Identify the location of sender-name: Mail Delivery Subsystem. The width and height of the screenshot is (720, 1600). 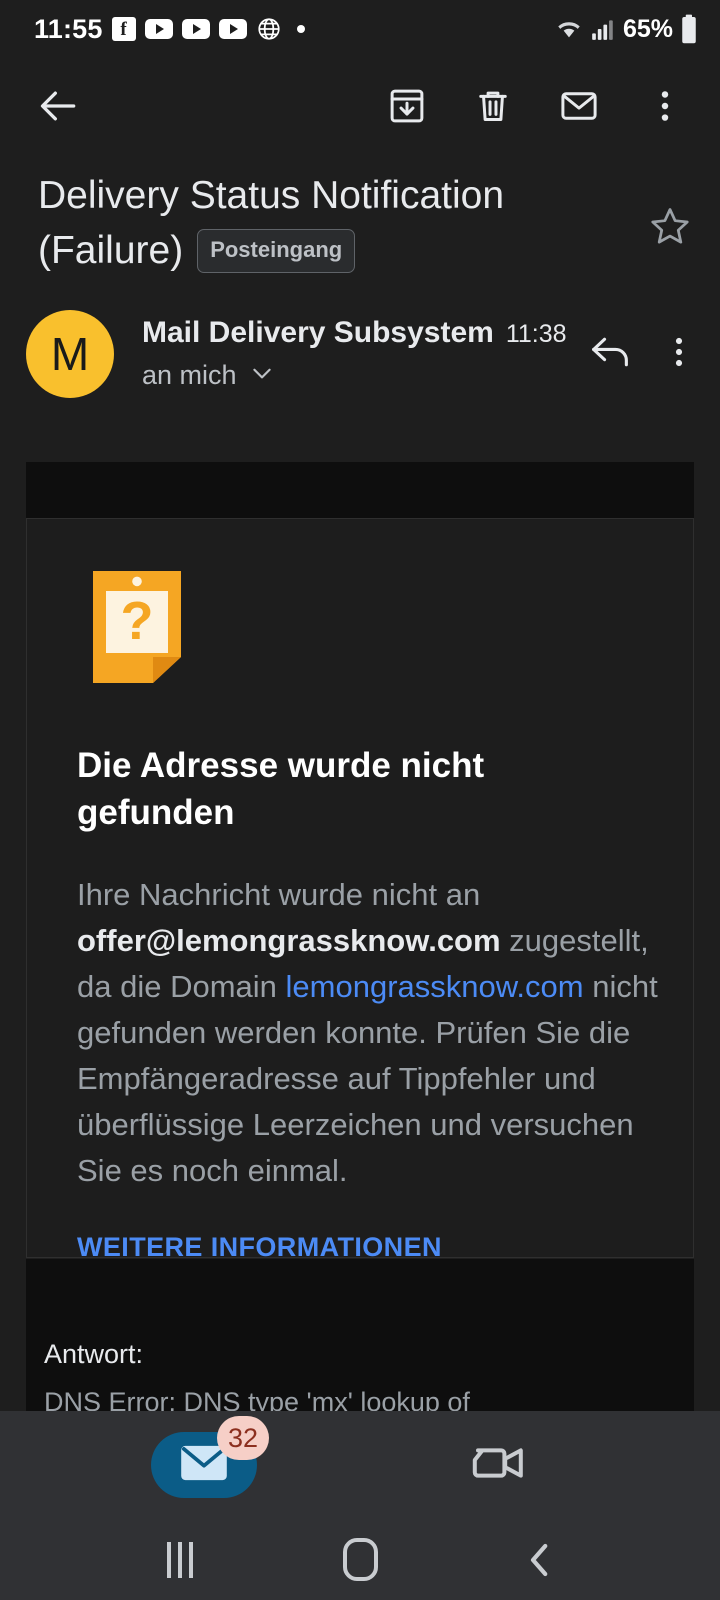
(318, 332).